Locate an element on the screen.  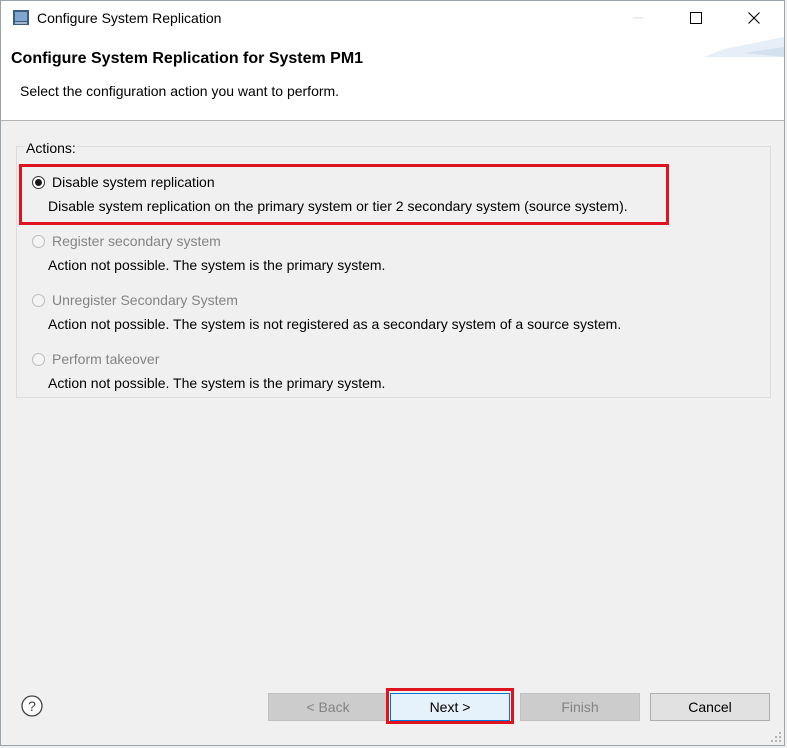
app-icon is located at coordinates (21, 17).